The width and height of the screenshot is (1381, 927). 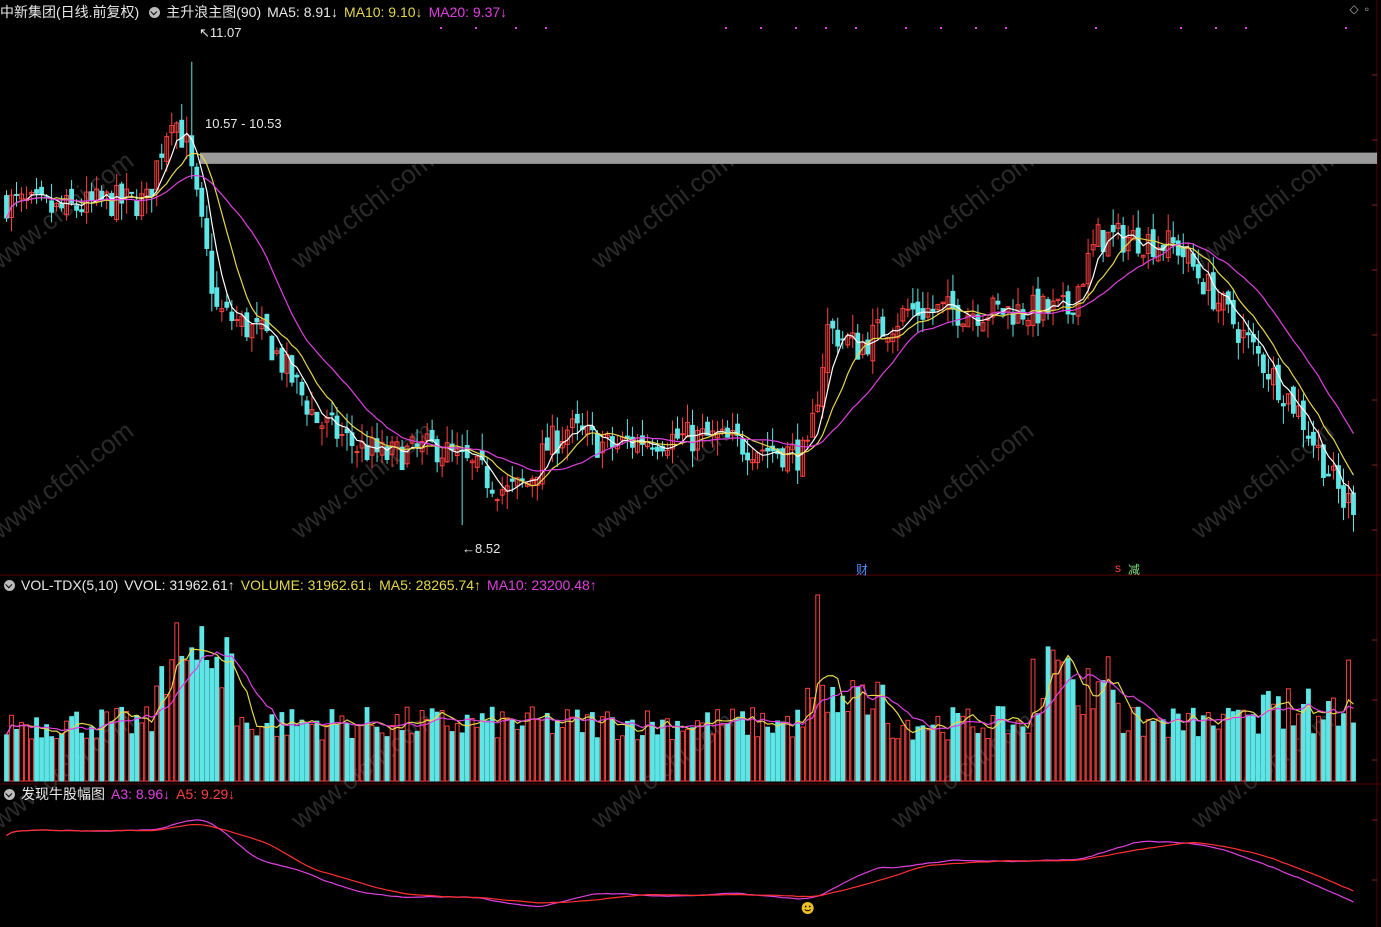 What do you see at coordinates (1118, 568) in the screenshot?
I see `event-s-marker: s` at bounding box center [1118, 568].